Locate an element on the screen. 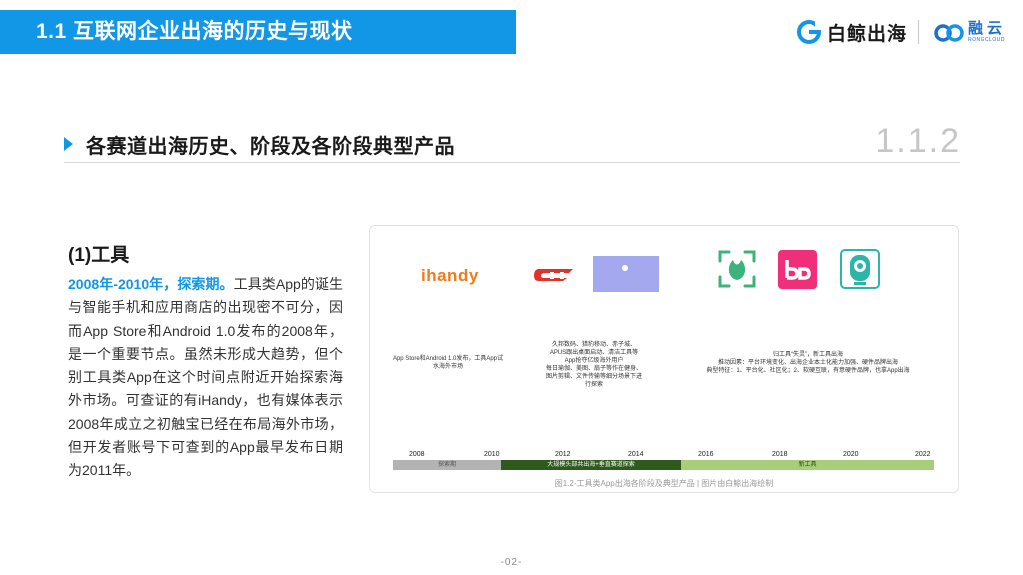 This screenshot has height=575, width=1023. plant-scan-icon is located at coordinates (737, 269).